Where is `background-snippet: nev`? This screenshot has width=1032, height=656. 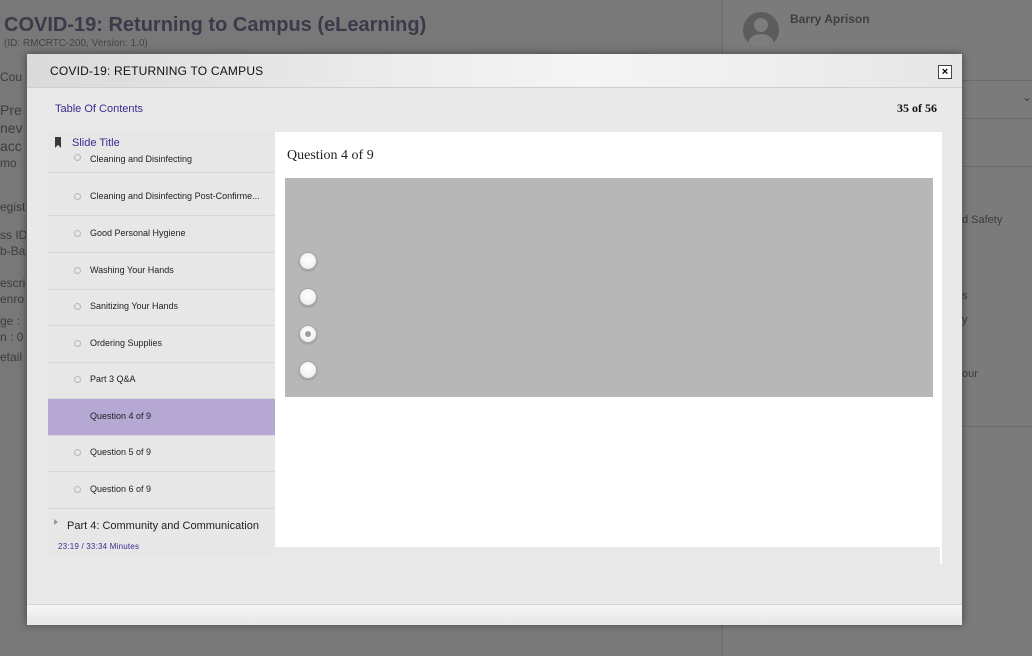
background-snippet: nev is located at coordinates (11, 128).